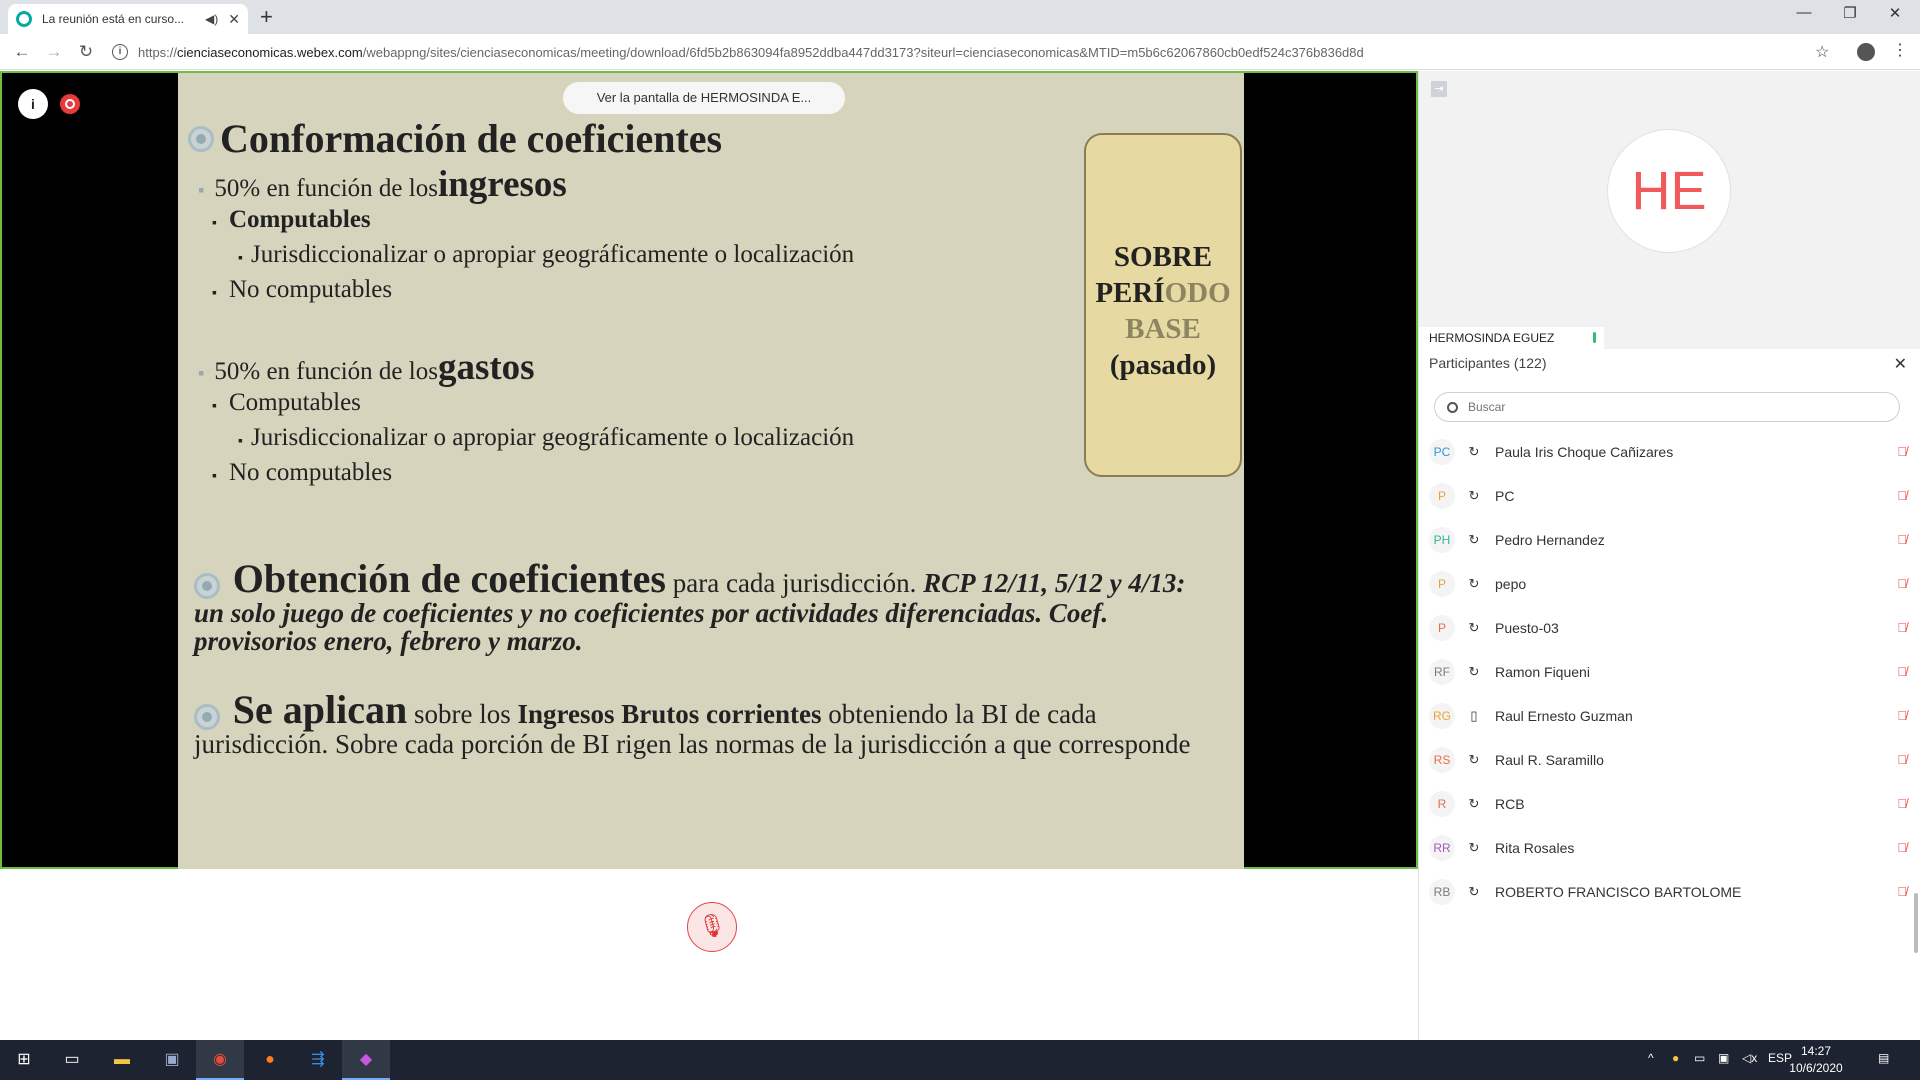  Describe the element at coordinates (286, 402) in the screenshot. I see `slide-sub-computables: ▪ Computables` at that location.